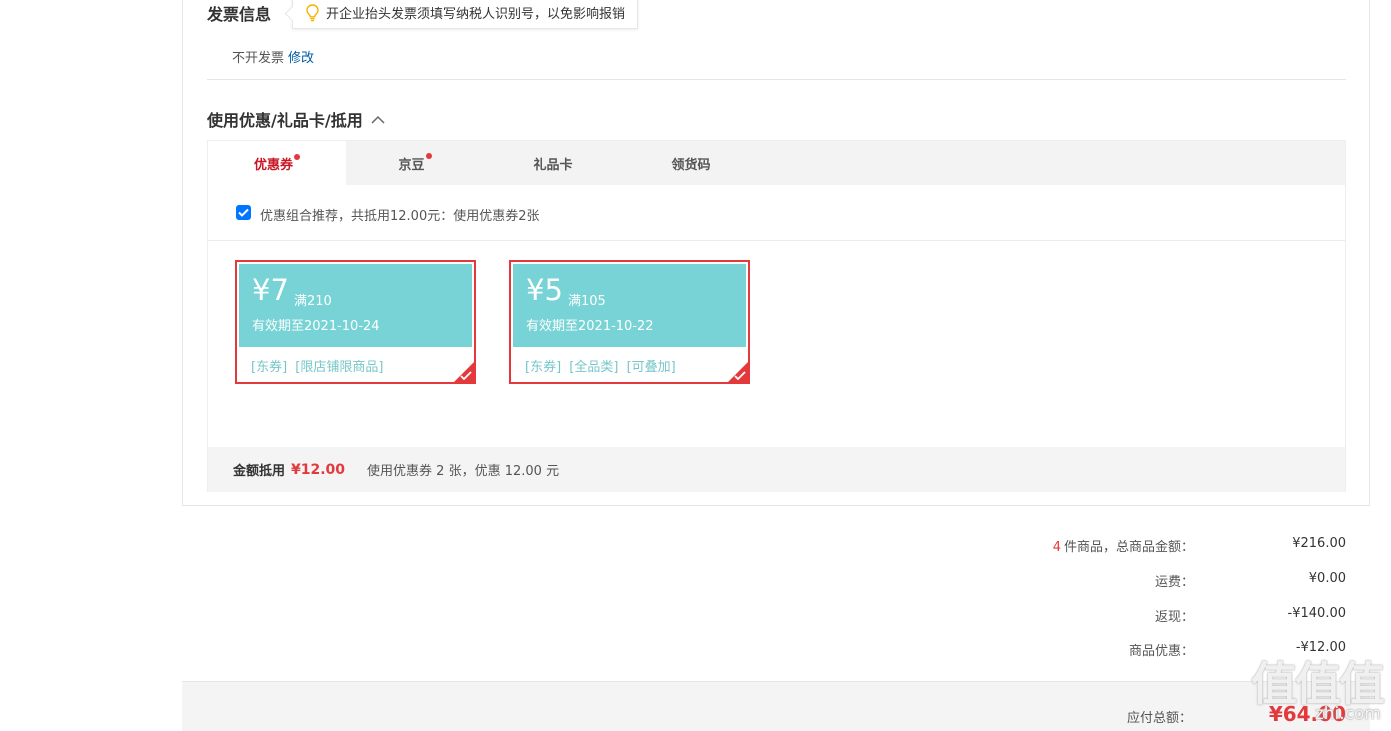 Image resolution: width=1391 pixels, height=731 pixels. What do you see at coordinates (1319, 543) in the screenshot?
I see `items-value: ¥216.00` at bounding box center [1319, 543].